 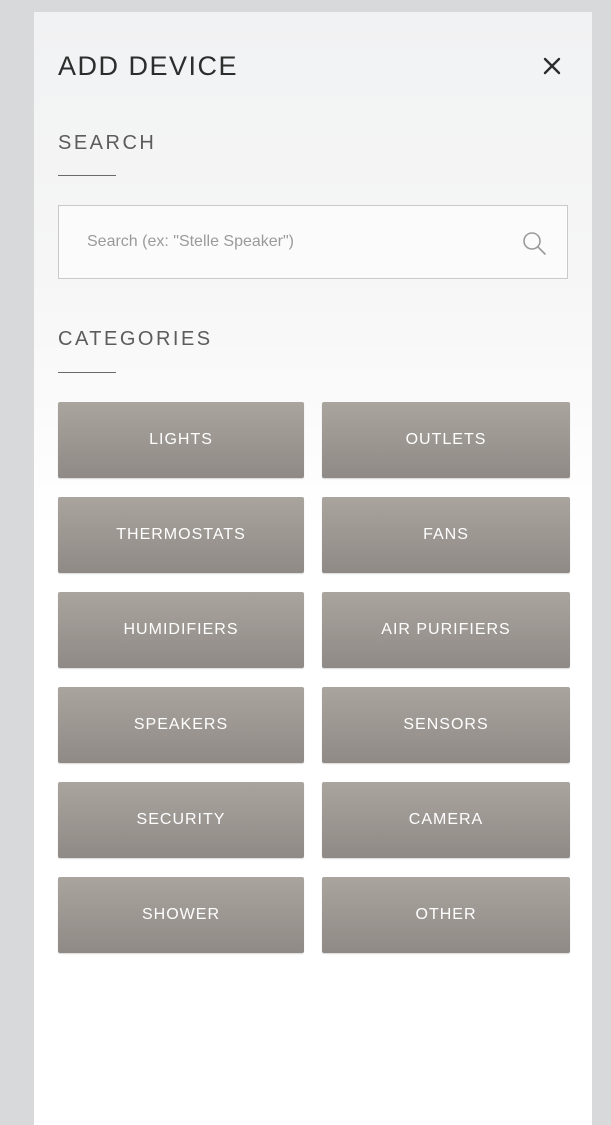 I want to click on search-label-underline, so click(x=87, y=175).